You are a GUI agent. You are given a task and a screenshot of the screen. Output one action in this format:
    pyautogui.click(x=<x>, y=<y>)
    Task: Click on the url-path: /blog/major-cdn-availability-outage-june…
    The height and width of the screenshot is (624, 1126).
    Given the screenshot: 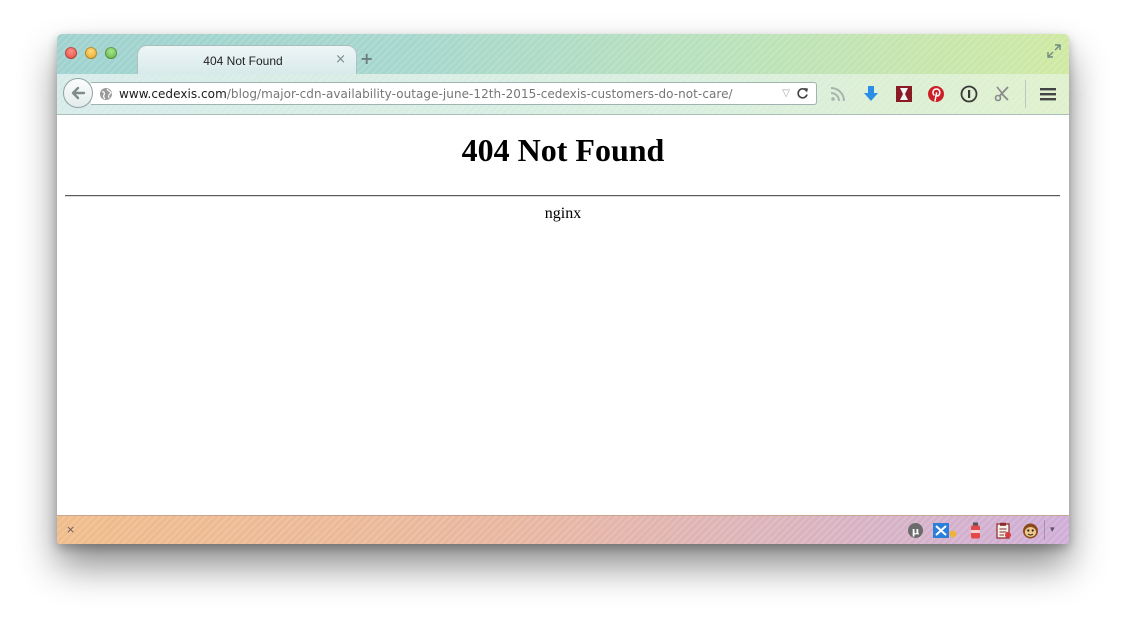 What is the action you would take?
    pyautogui.click(x=479, y=94)
    